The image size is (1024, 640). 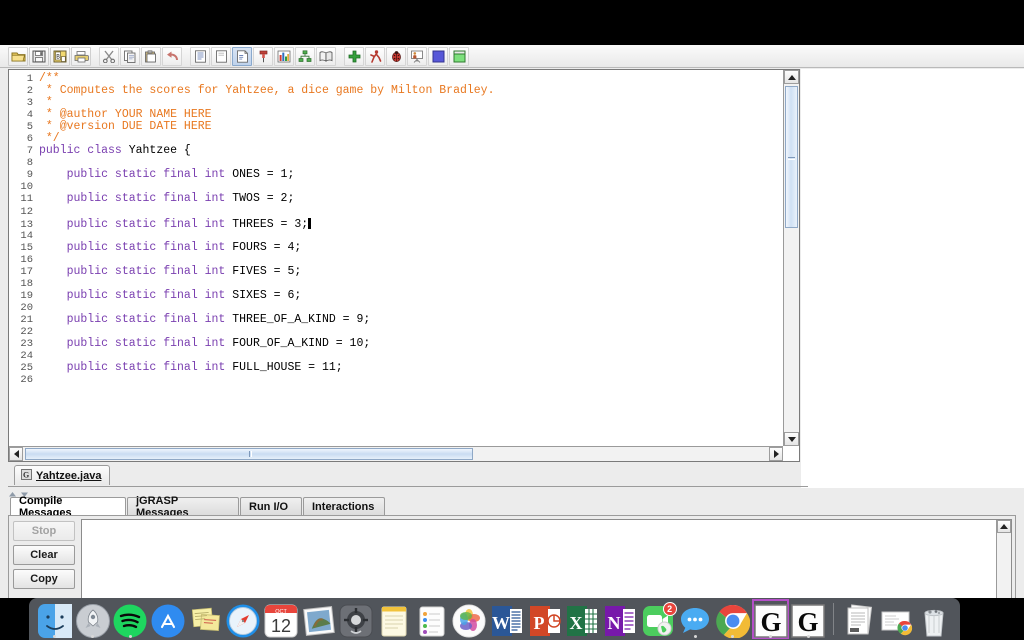 What do you see at coordinates (375, 56) in the screenshot?
I see `run-button` at bounding box center [375, 56].